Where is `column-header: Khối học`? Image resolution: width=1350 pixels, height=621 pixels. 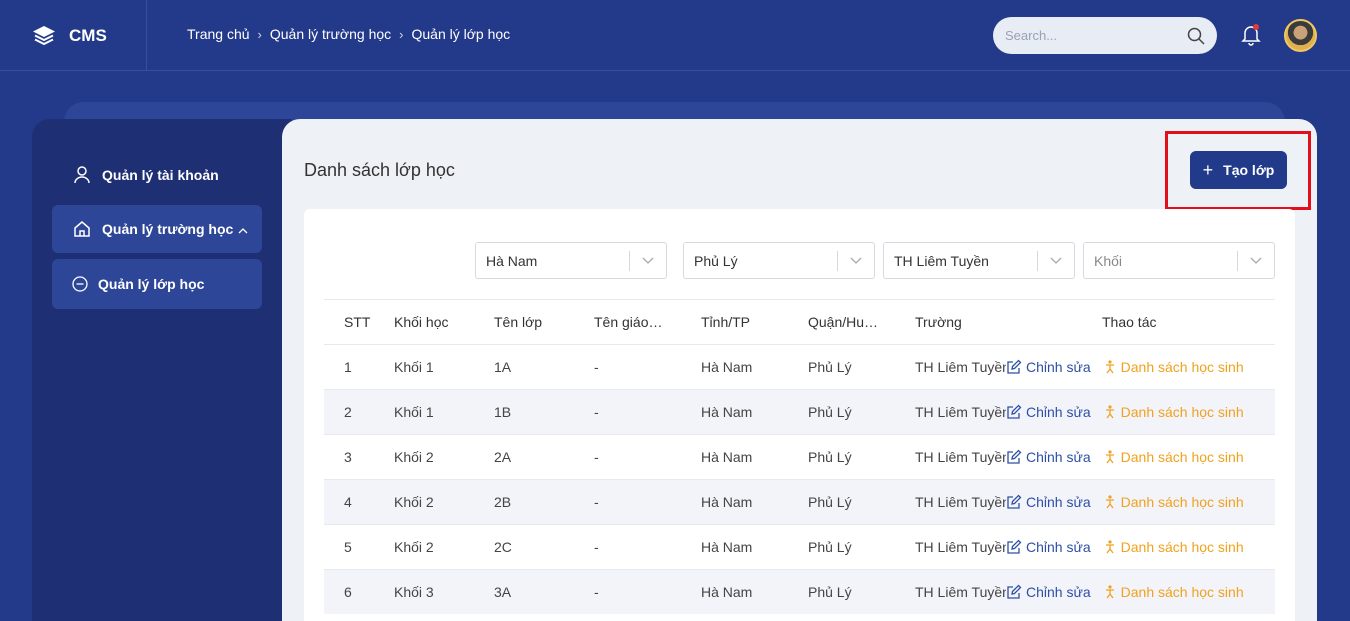 column-header: Khối học is located at coordinates (444, 322).